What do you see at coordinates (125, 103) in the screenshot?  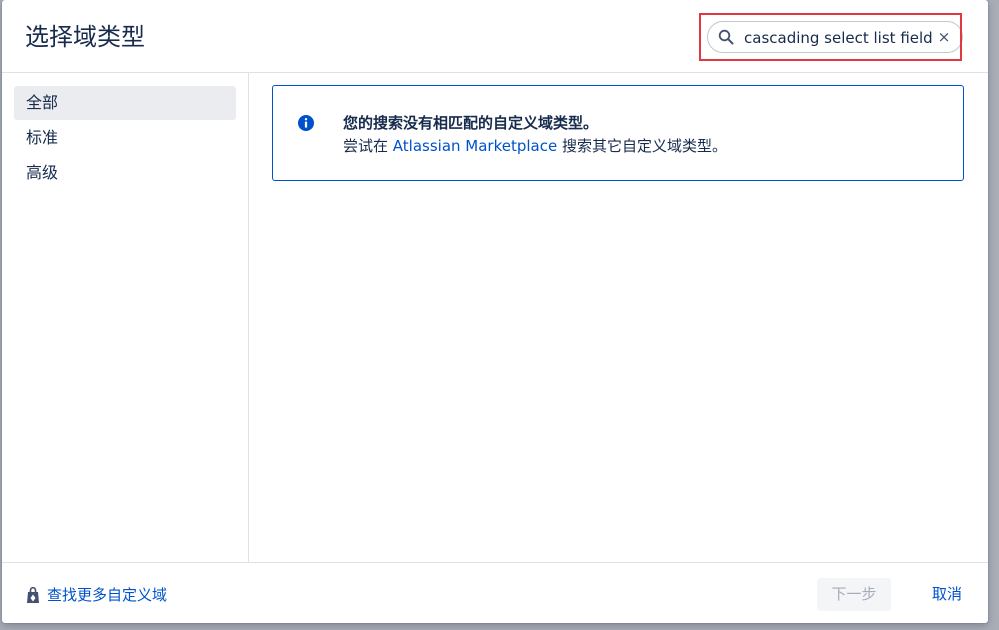 I see `nav-item-all: 全部` at bounding box center [125, 103].